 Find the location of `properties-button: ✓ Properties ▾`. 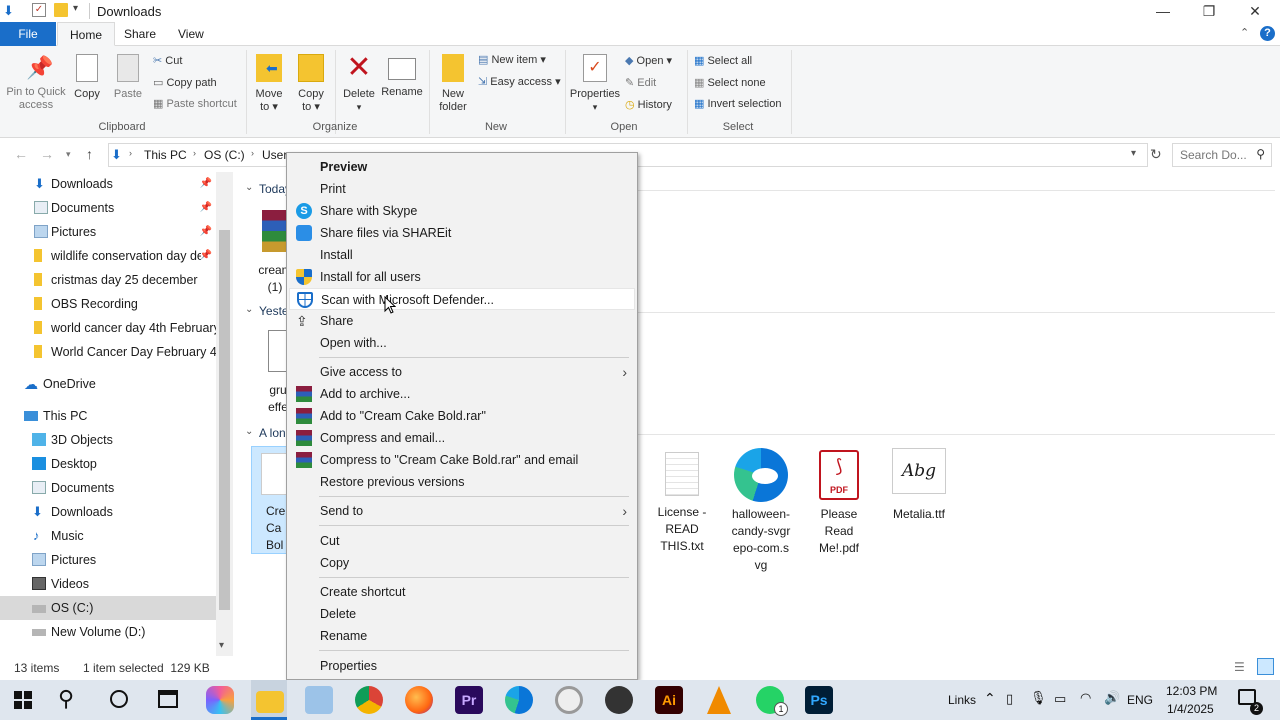

properties-button: ✓ Properties ▾ is located at coordinates (595, 84).